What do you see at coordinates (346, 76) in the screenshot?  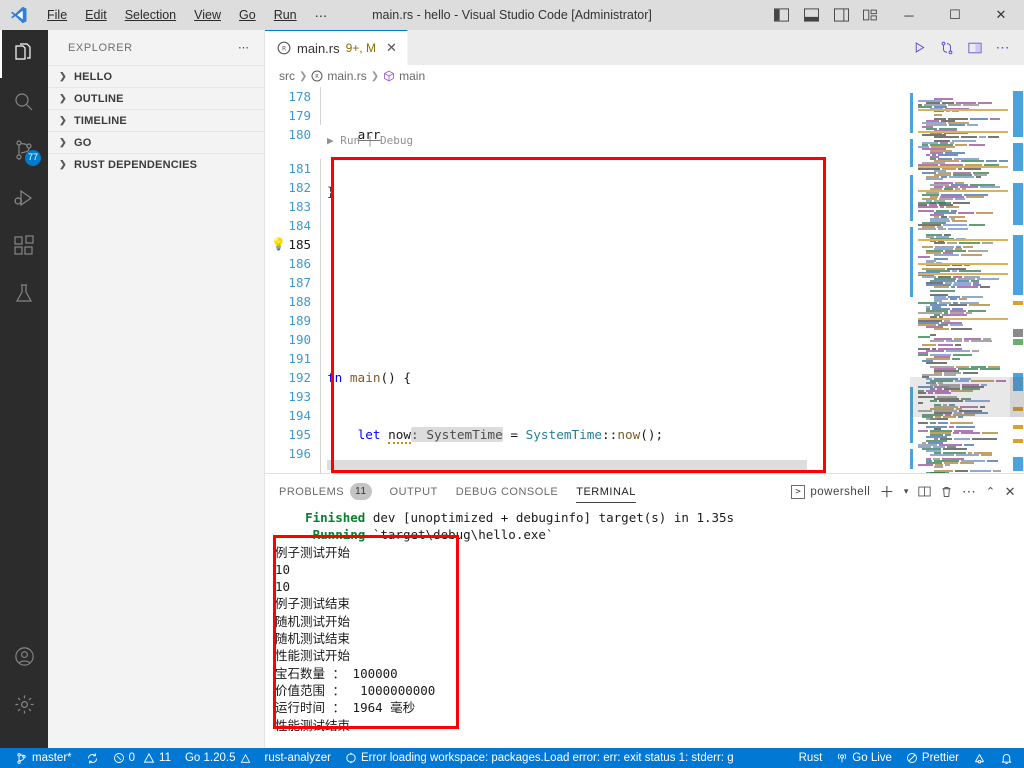 I see `breadcrumb-item-main-rs: main.rs` at bounding box center [346, 76].